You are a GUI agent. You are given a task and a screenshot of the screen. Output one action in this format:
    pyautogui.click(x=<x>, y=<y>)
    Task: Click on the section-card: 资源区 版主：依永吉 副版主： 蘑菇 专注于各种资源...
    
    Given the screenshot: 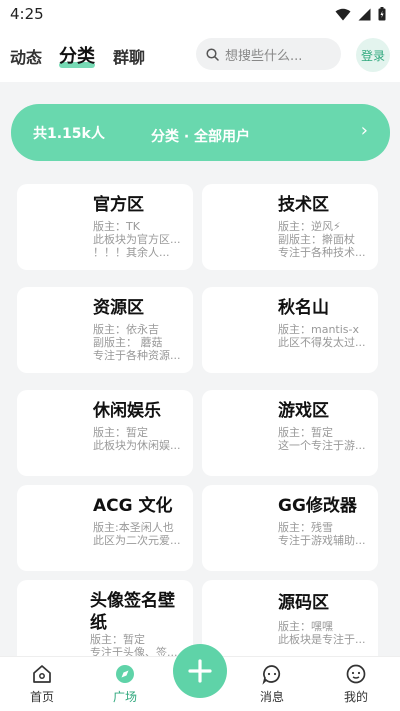 What is the action you would take?
    pyautogui.click(x=105, y=330)
    